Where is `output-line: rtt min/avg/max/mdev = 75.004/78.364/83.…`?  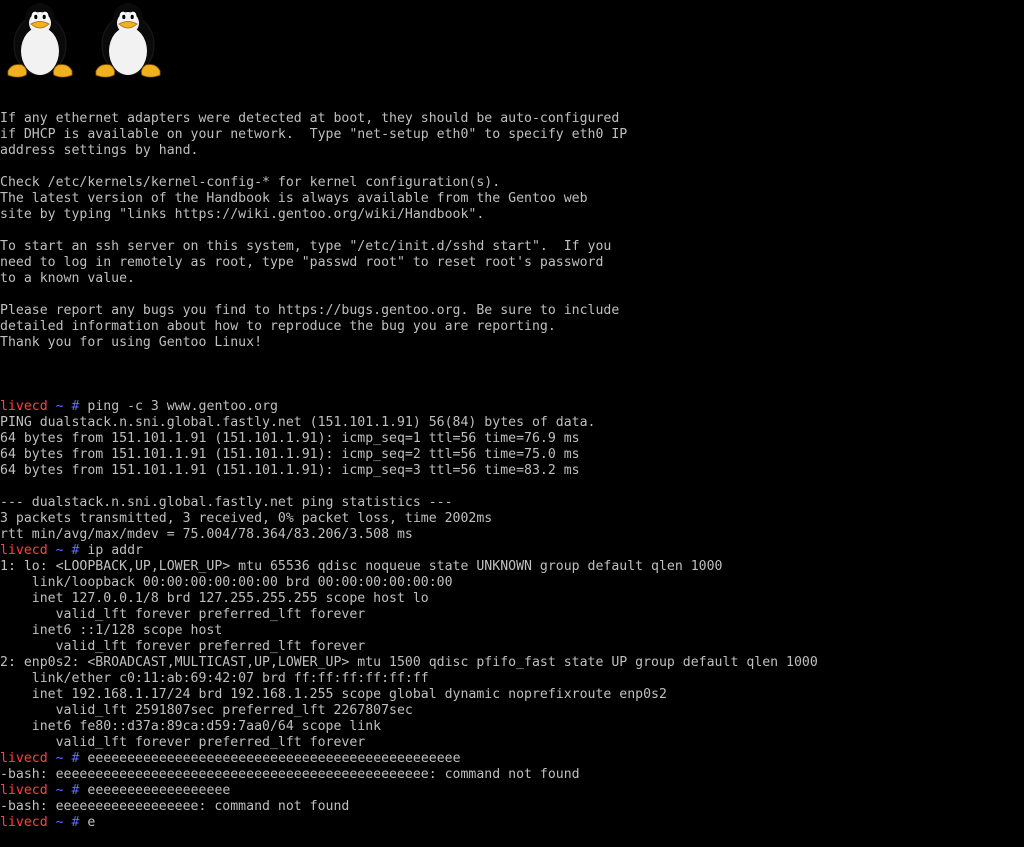
output-line: rtt min/avg/max/mdev = 75.004/78.364/83.… is located at coordinates (206, 534).